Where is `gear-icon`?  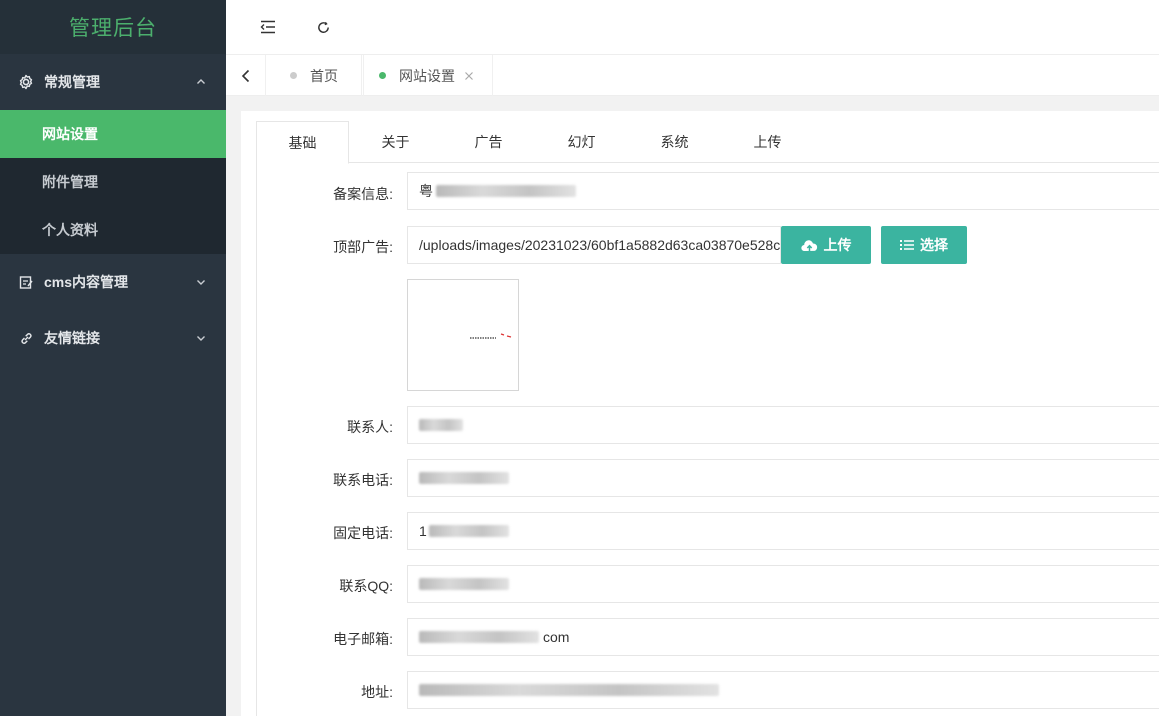
gear-icon is located at coordinates (26, 82).